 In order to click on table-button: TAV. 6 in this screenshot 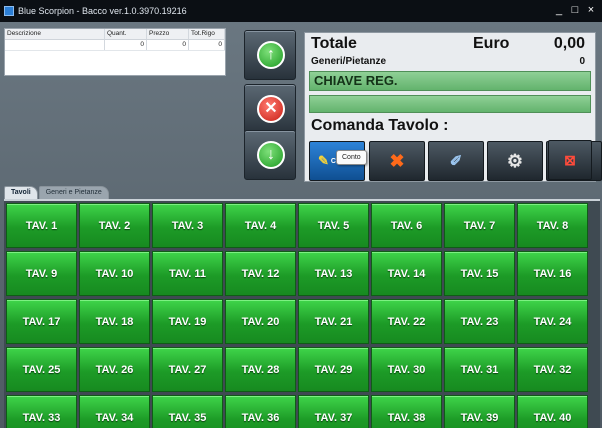, I will do `click(406, 225)`.